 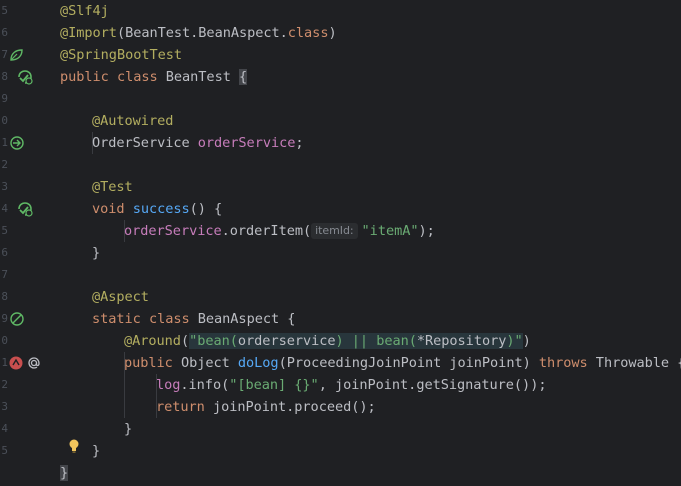 What do you see at coordinates (242, 319) in the screenshot?
I see `code-text: BeanAspect {` at bounding box center [242, 319].